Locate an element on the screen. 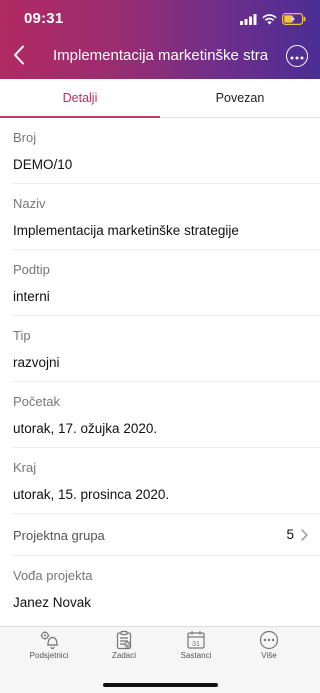 The image size is (320, 693). tab-detalji: Detalji is located at coordinates (80, 98).